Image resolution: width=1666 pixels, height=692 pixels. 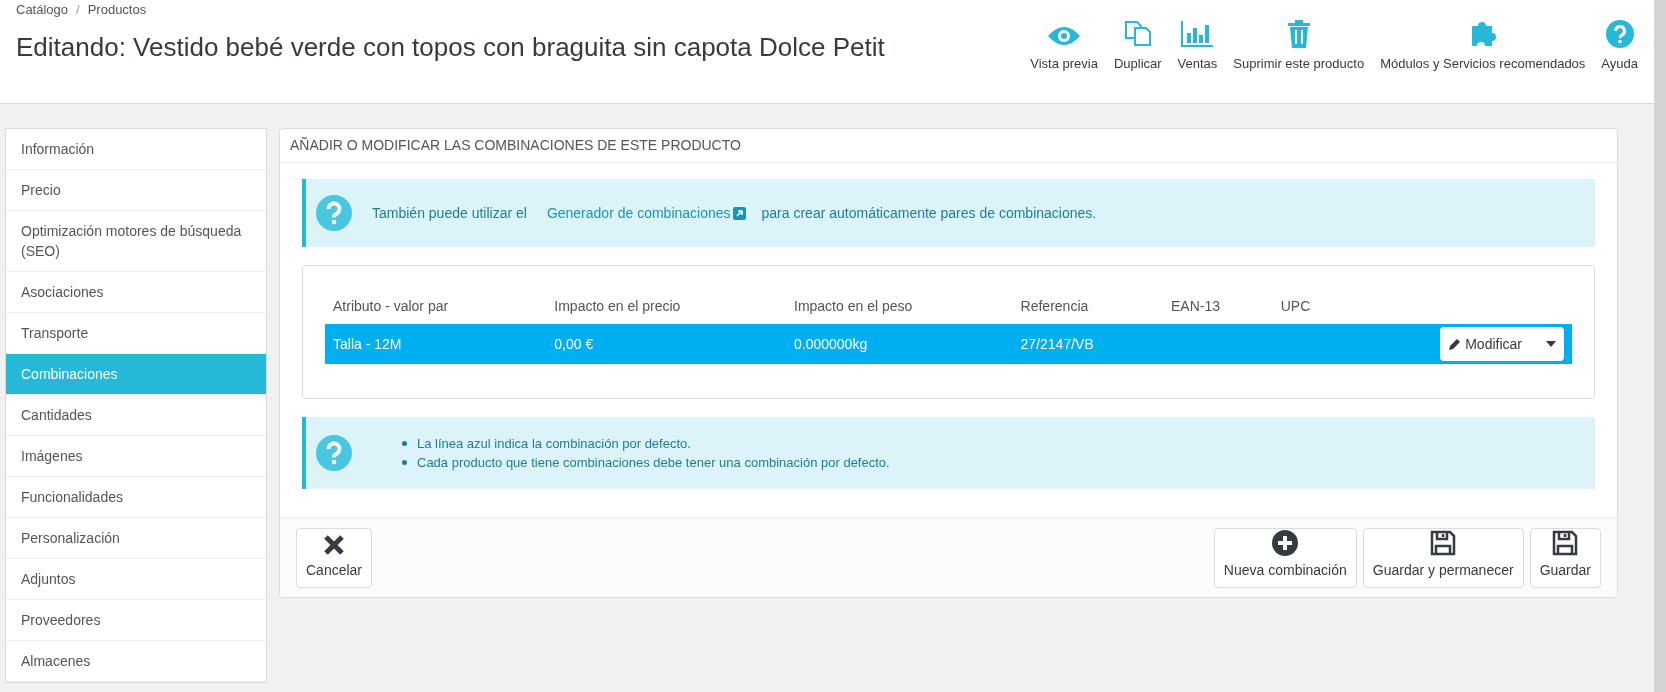 I want to click on panel-heading: AÑADIR O MODIFICAR LAS COMBINACIONES DE ESTE PRODUCTO, so click(x=948, y=146).